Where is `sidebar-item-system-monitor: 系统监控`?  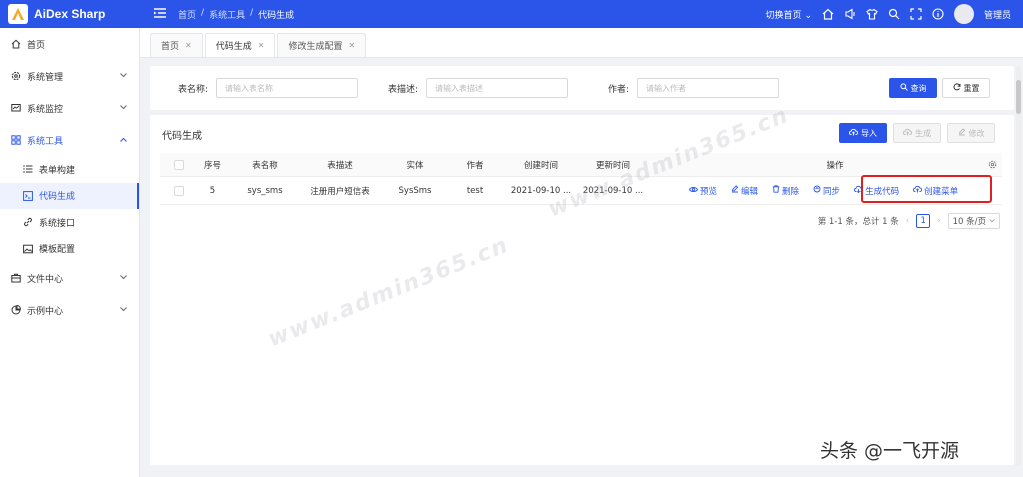 sidebar-item-system-monitor: 系统监控 is located at coordinates (69, 108).